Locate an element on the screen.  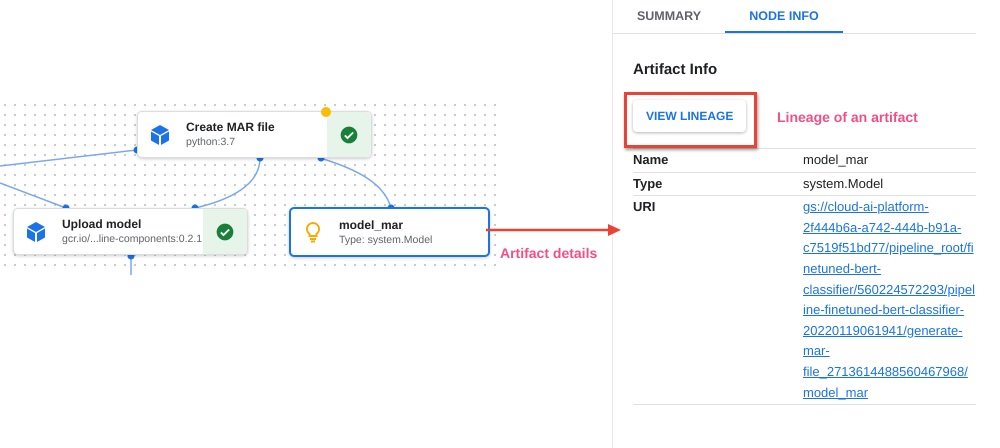
node-title: Upload model is located at coordinates (102, 224).